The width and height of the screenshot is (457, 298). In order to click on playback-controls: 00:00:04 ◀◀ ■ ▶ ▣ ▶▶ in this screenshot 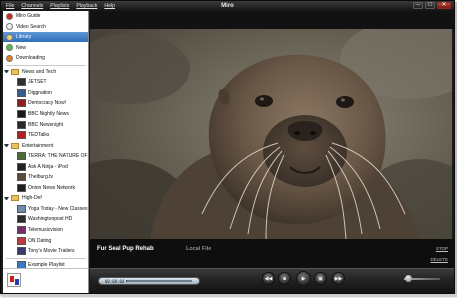, I will do `click(272, 280)`.